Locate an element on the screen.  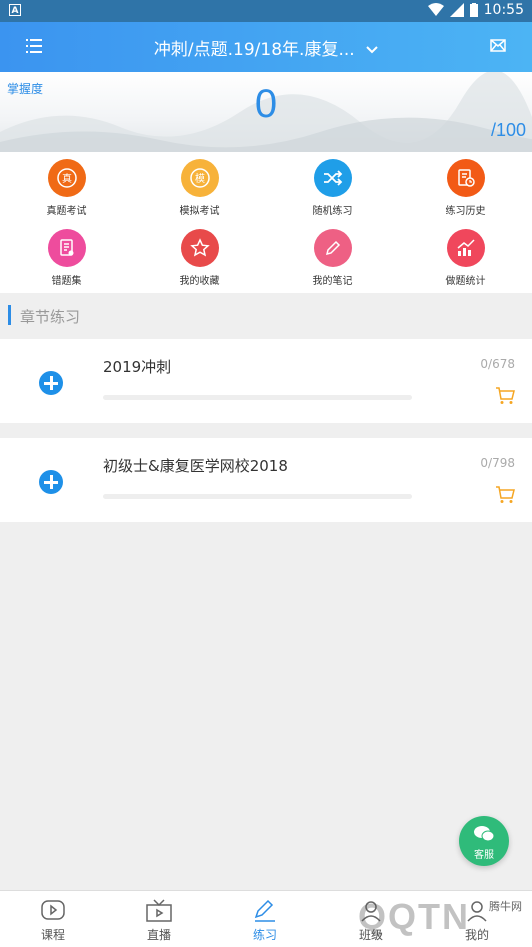
practice-history-button: 练习历史 is located at coordinates (465, 187).